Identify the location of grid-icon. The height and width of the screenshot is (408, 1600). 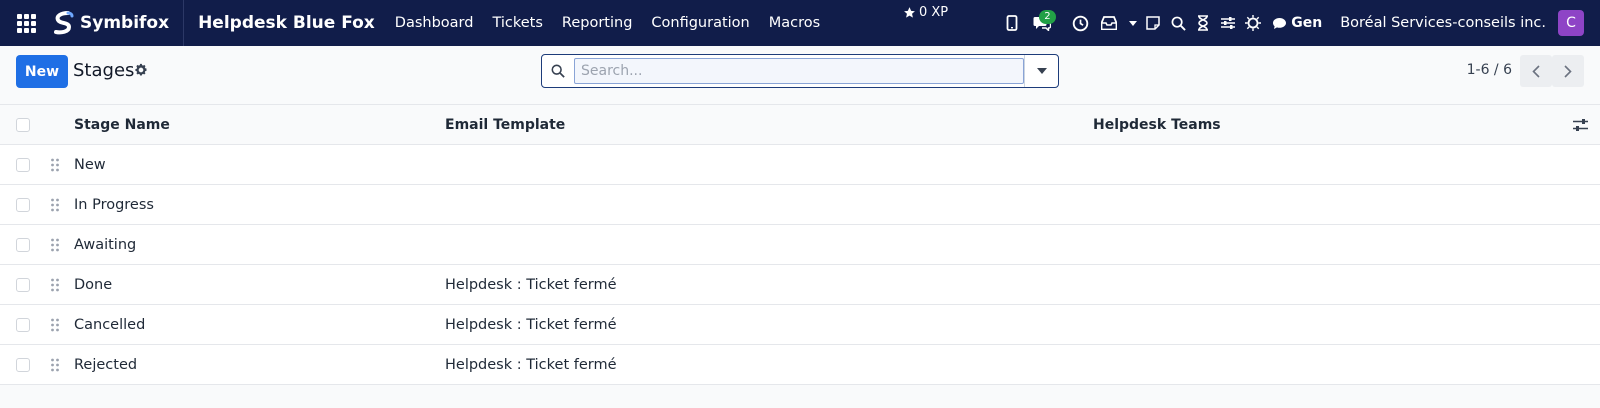
(26, 23).